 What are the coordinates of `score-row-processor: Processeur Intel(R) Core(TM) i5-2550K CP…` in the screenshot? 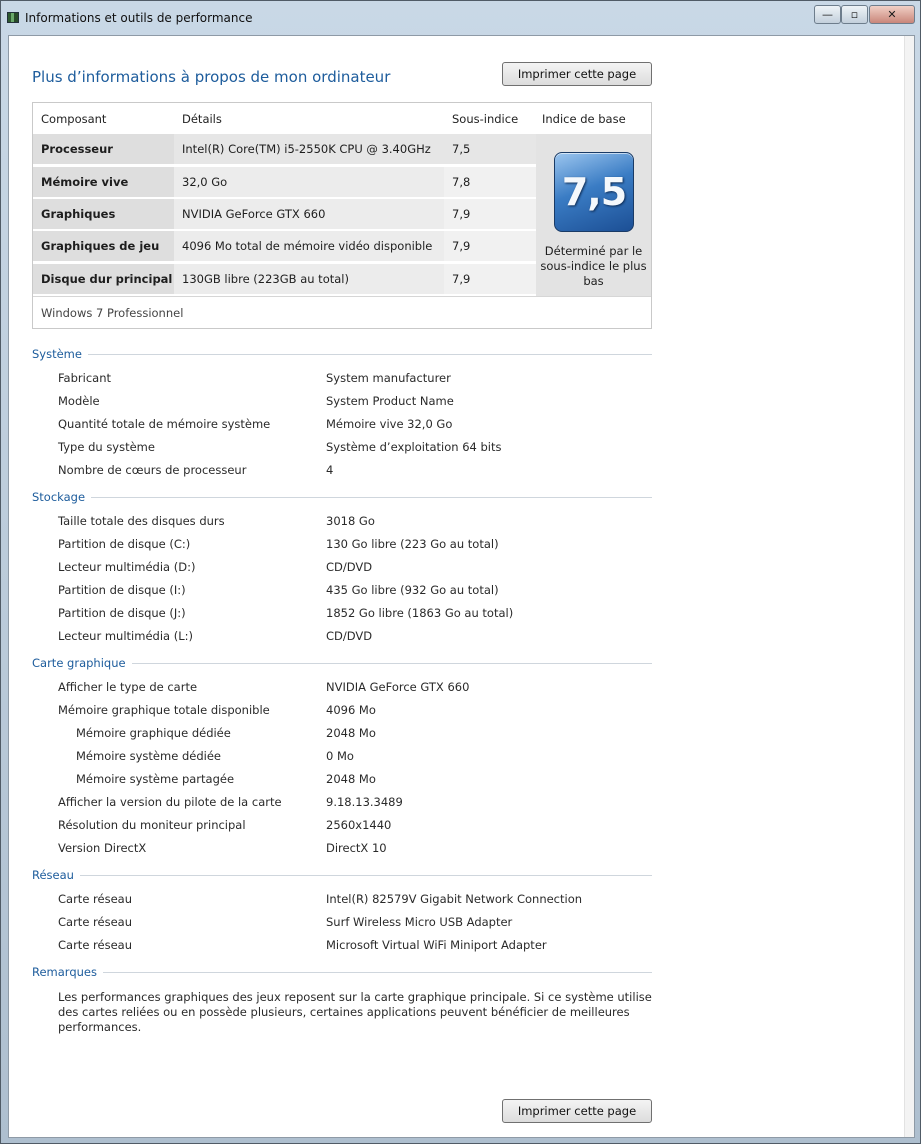 It's located at (284, 149).